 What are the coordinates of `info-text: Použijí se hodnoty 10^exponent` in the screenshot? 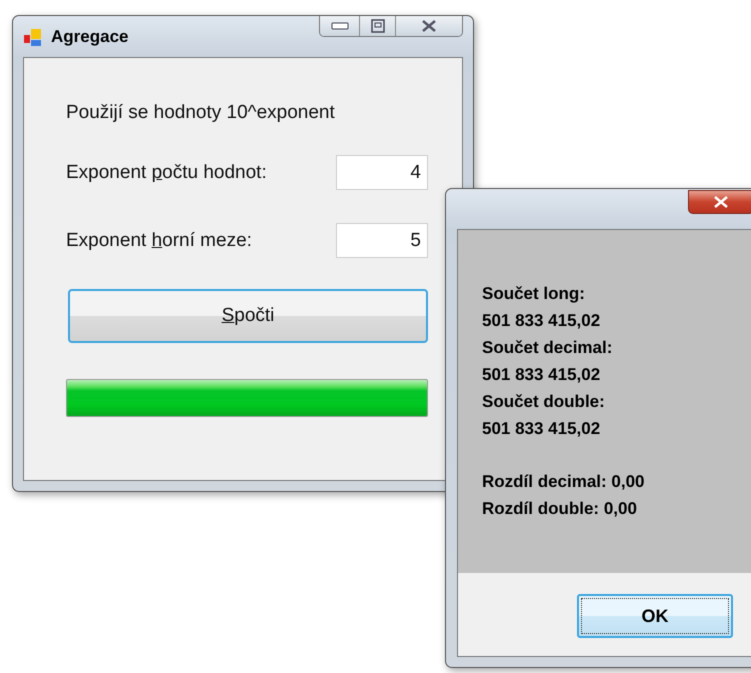 It's located at (201, 113).